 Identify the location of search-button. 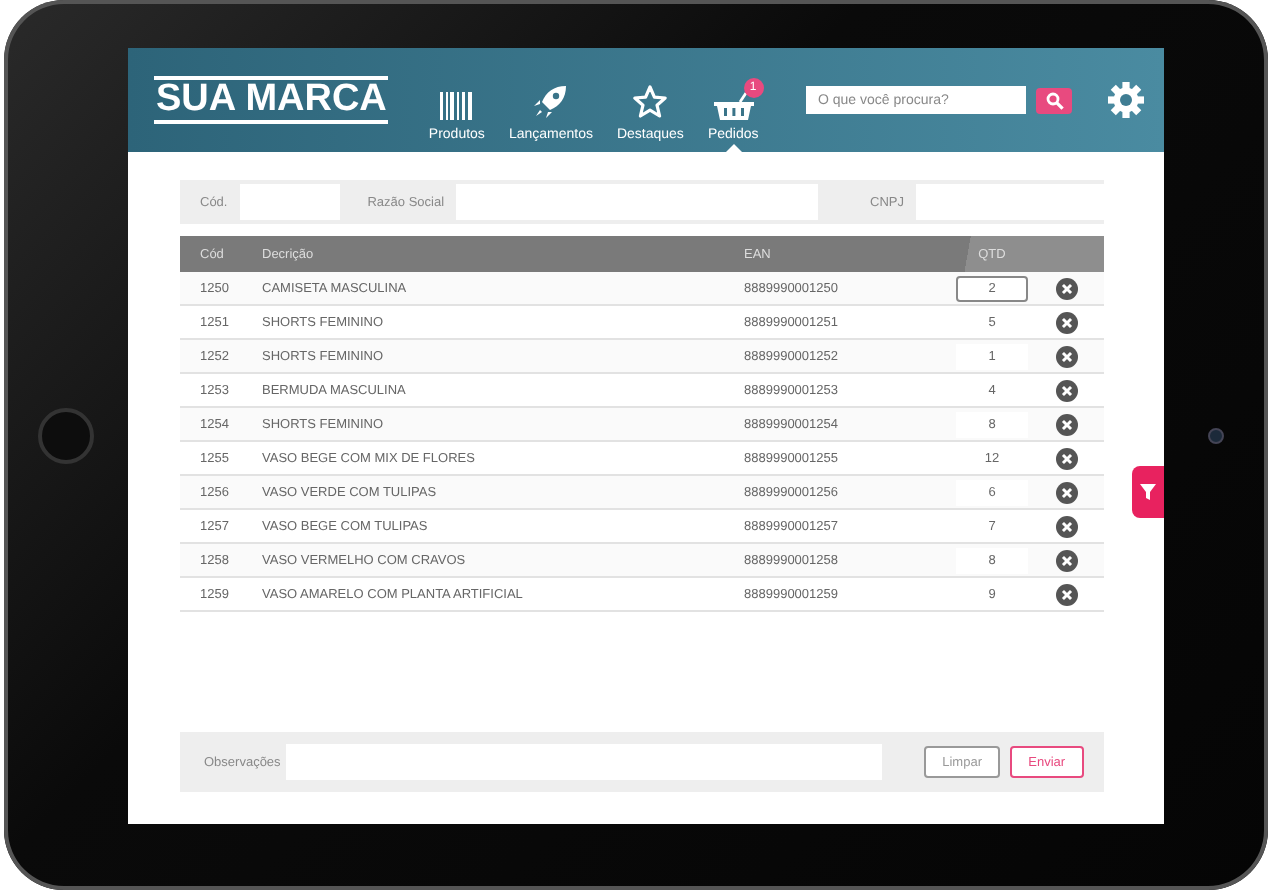
(1054, 100).